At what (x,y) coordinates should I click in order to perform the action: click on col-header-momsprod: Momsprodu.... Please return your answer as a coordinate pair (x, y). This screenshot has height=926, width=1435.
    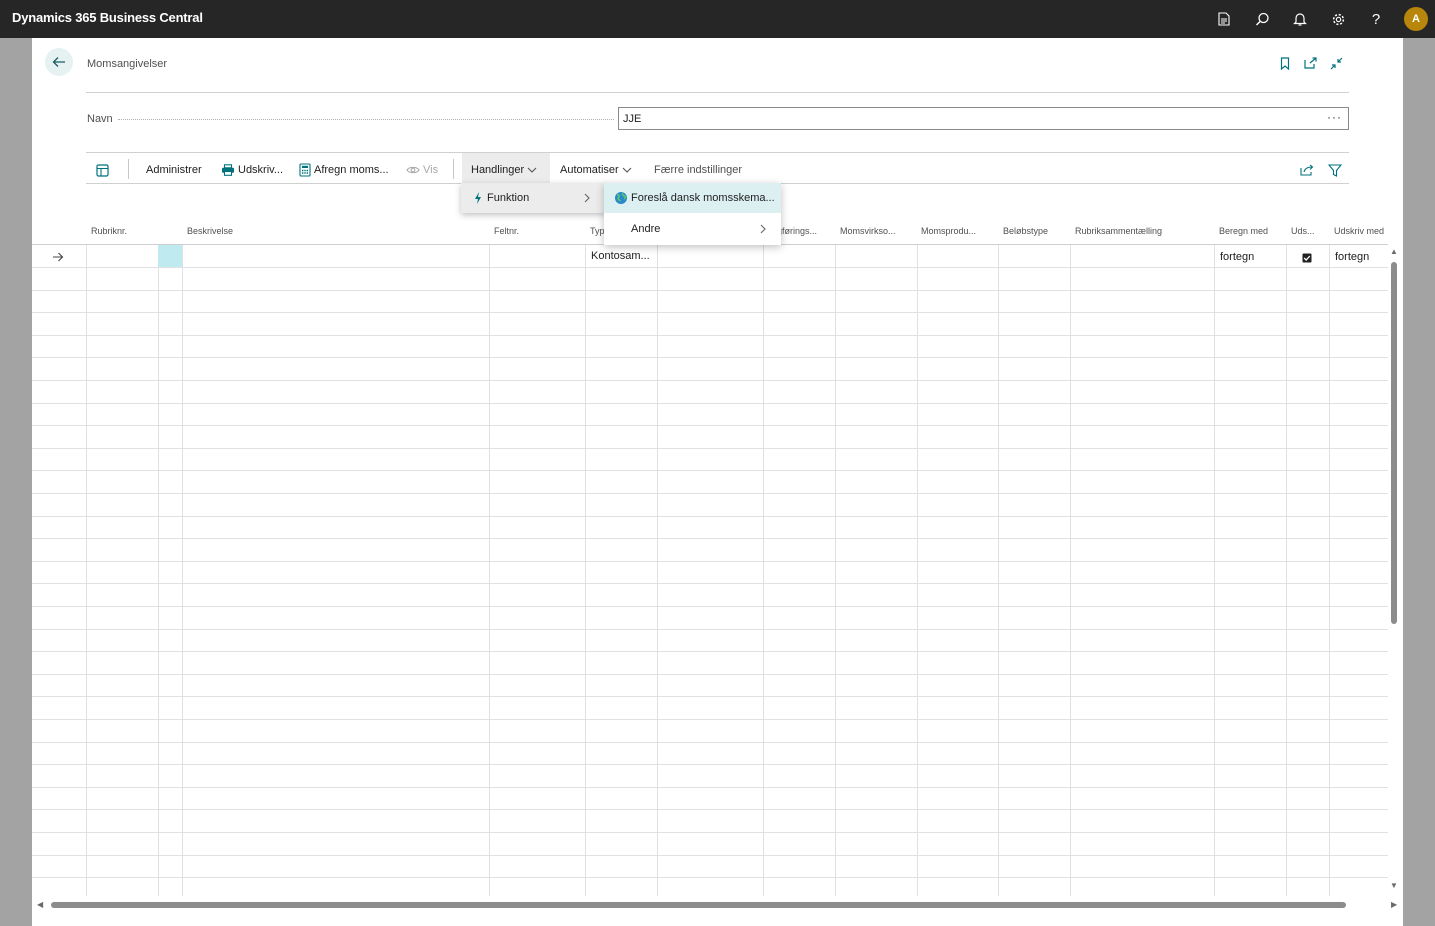
    Looking at the image, I should click on (948, 231).